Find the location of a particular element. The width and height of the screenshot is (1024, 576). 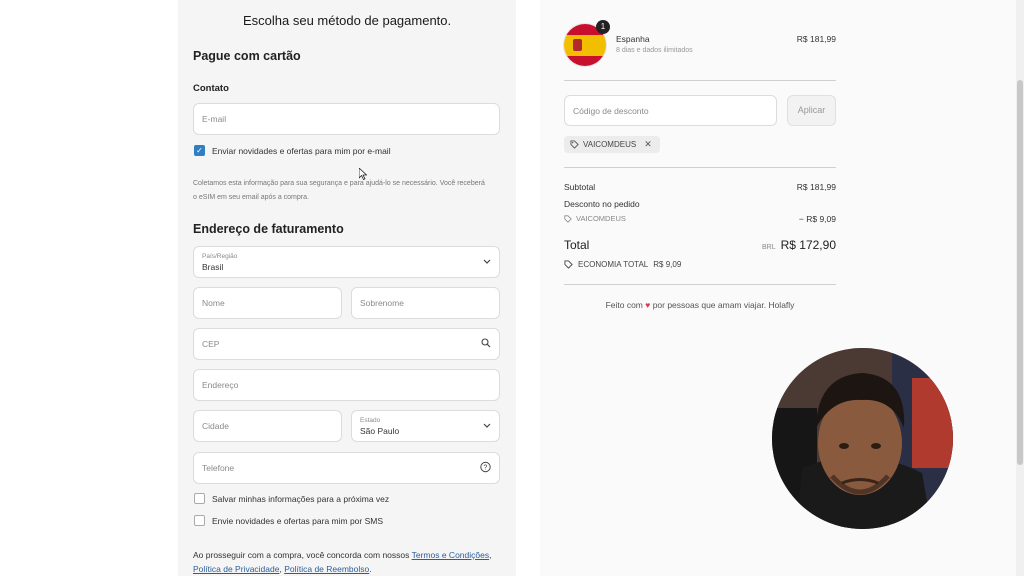

discount-code-row: VAICOMDEUS is located at coordinates (595, 218).